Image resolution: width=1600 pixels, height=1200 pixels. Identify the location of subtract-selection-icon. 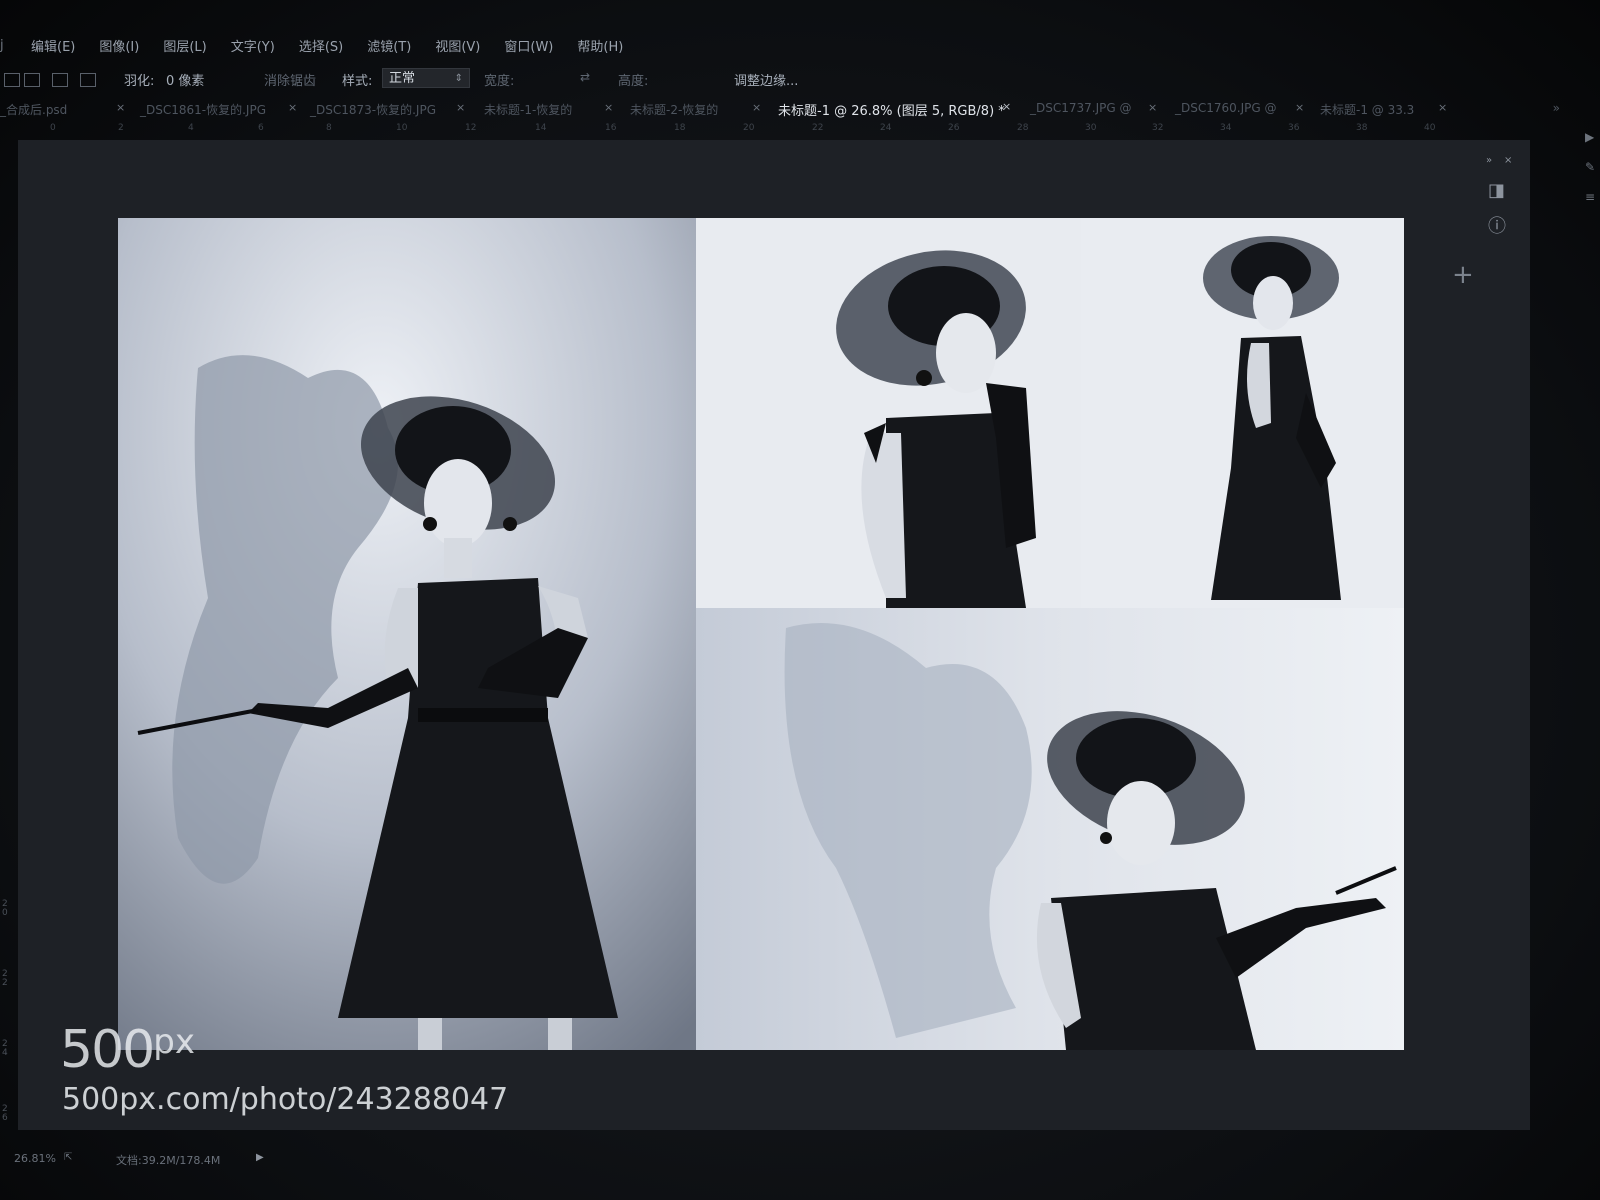
(60, 80).